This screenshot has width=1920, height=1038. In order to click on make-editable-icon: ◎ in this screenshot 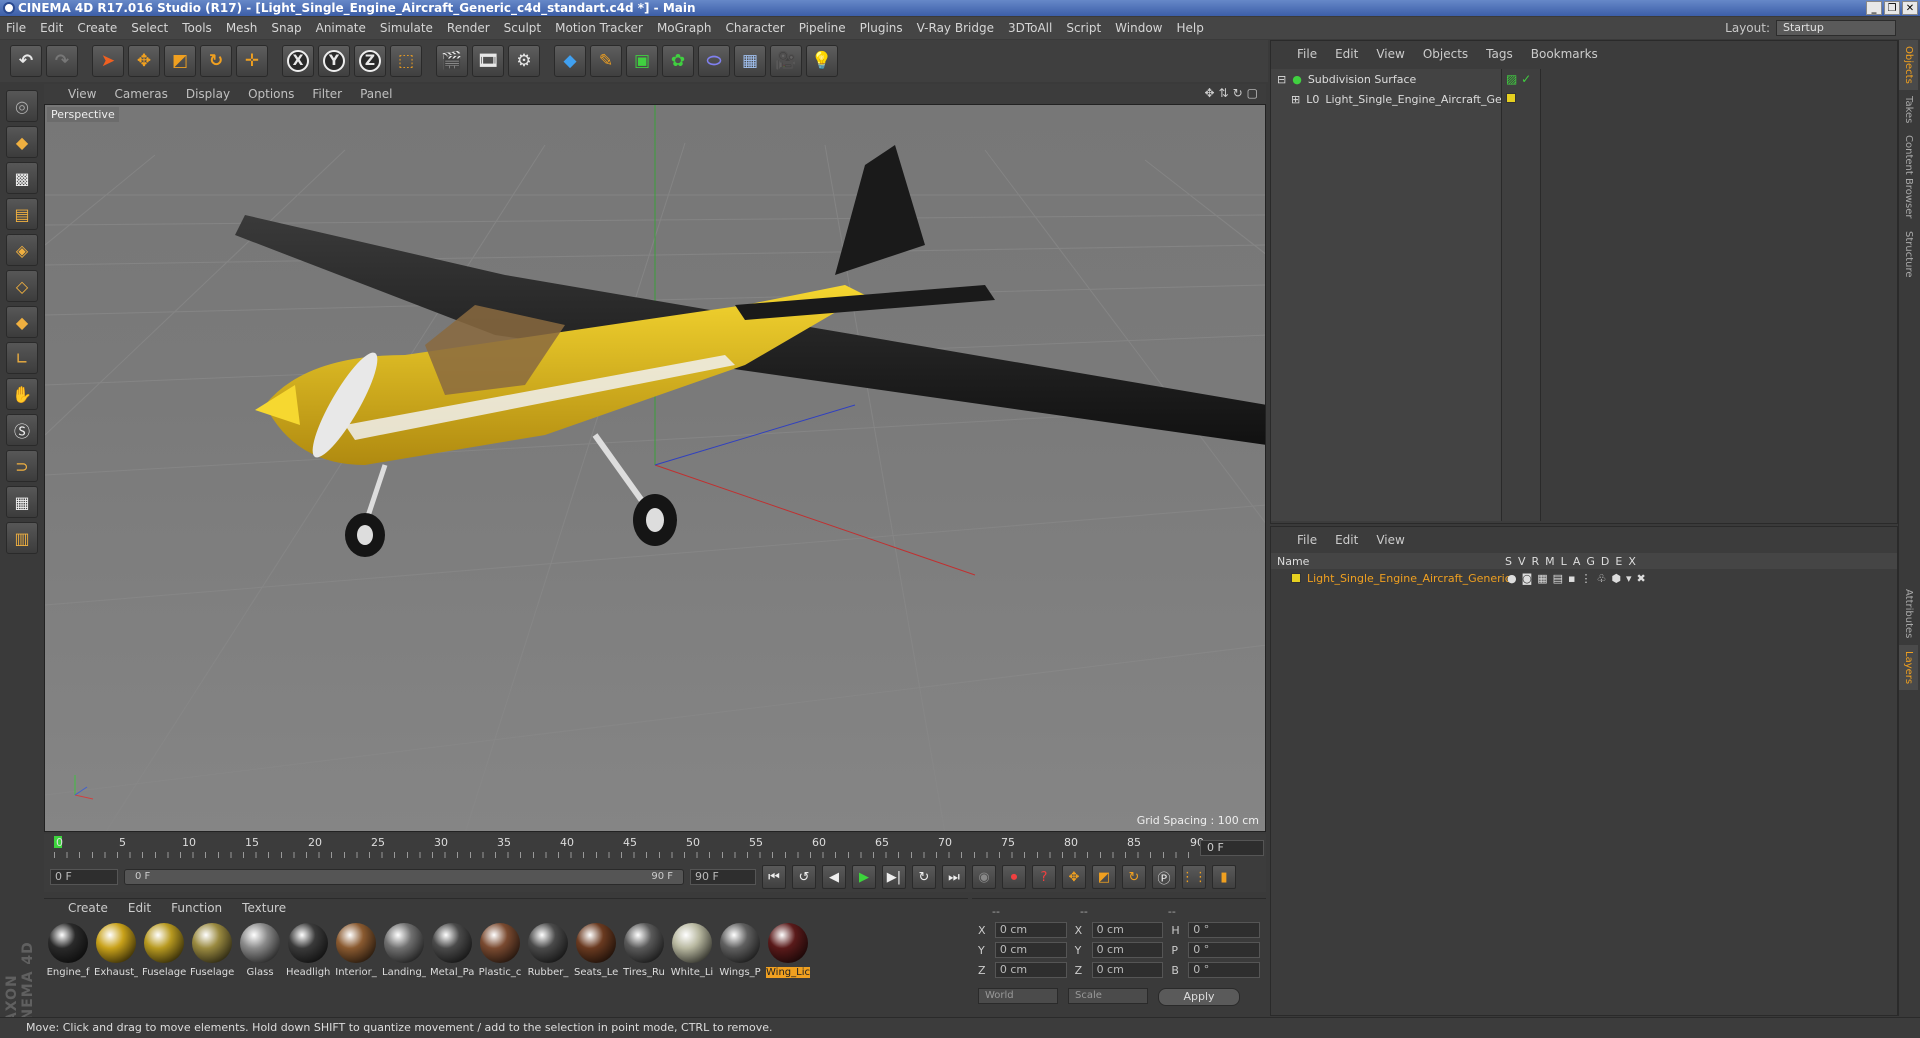, I will do `click(22, 106)`.